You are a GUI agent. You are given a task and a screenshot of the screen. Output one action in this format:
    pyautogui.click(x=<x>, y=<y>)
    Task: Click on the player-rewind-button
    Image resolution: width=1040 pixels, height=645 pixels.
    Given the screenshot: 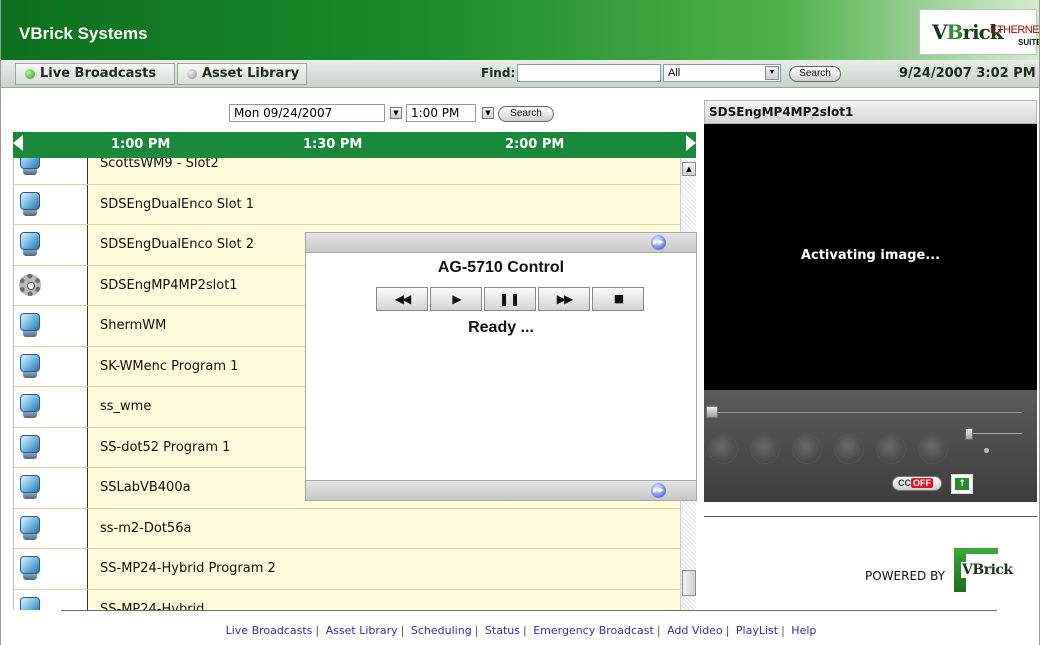 What is the action you would take?
    pyautogui.click(x=723, y=449)
    